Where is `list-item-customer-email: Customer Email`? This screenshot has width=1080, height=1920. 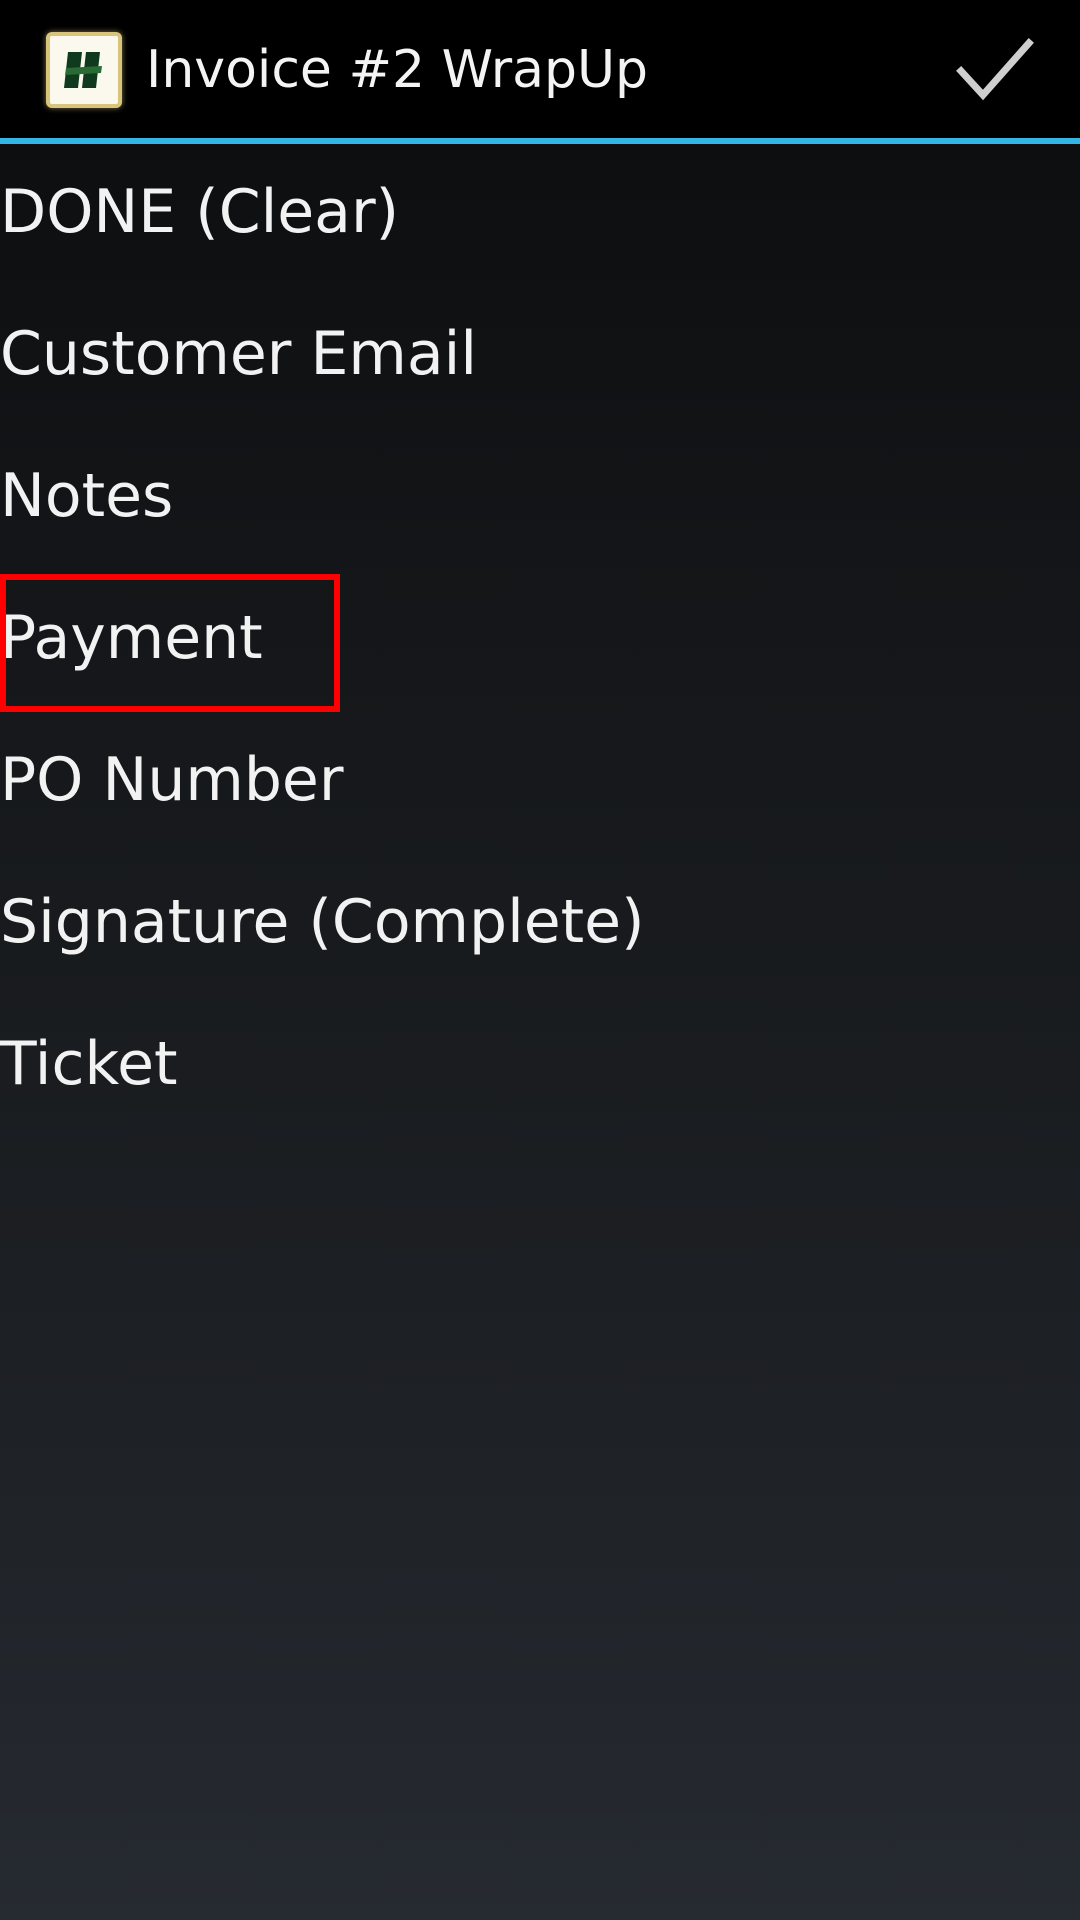 list-item-customer-email: Customer Email is located at coordinates (540, 357).